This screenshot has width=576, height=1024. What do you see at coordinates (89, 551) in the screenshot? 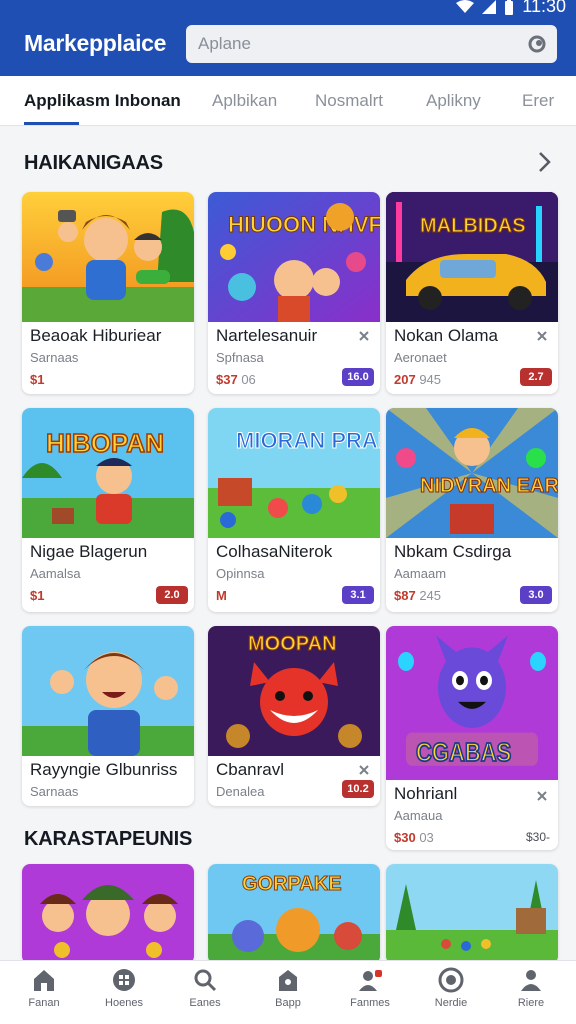
I see `card-title: Nigae Blagerun` at bounding box center [89, 551].